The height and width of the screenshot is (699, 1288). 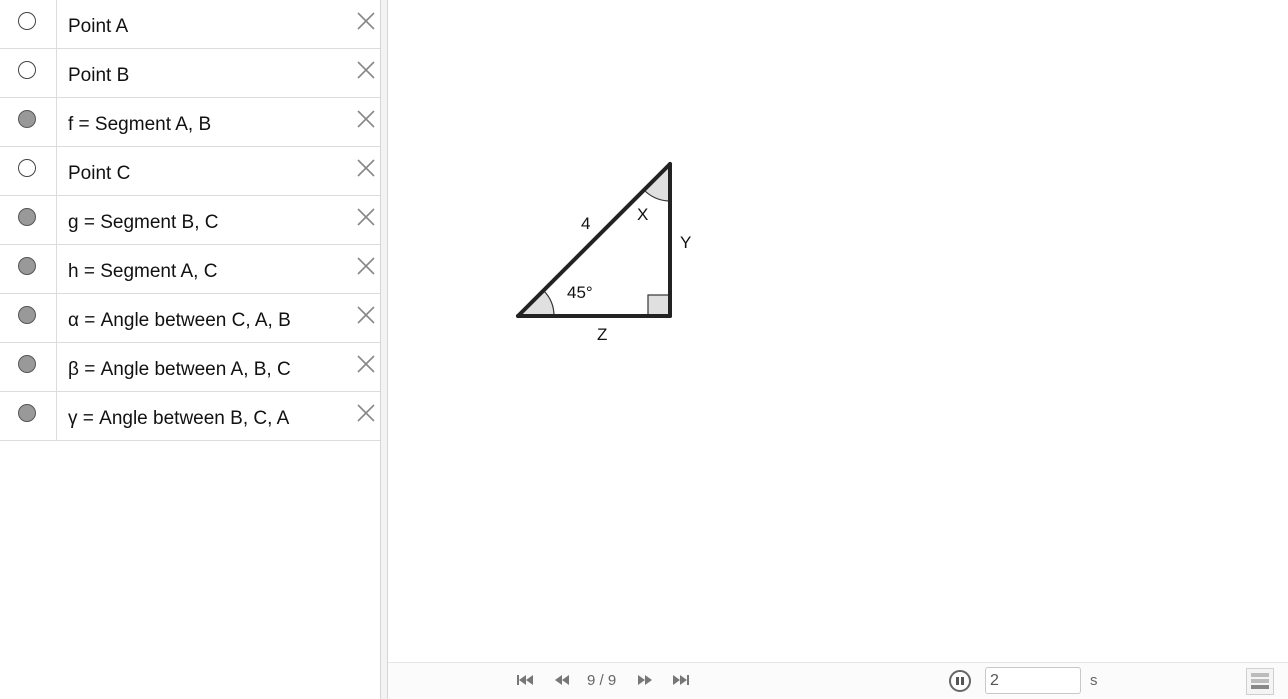 I want to click on hypotenuse-label: 4, so click(x=585, y=223).